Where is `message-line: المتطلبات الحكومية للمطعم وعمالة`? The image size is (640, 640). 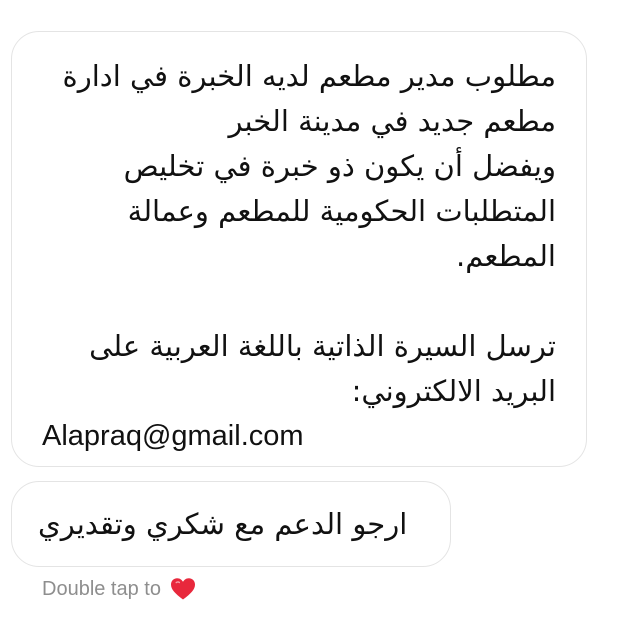
message-line: المتطلبات الحكومية للمطعم وعمالة is located at coordinates (341, 211).